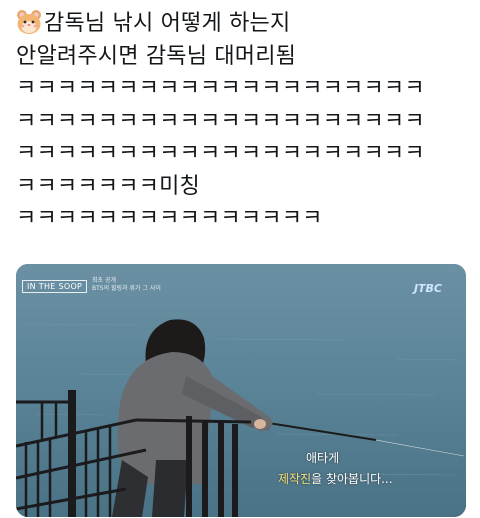 The image size is (480, 518). Describe the element at coordinates (323, 458) in the screenshot. I see `subtitle-line-1: 애타게` at that location.